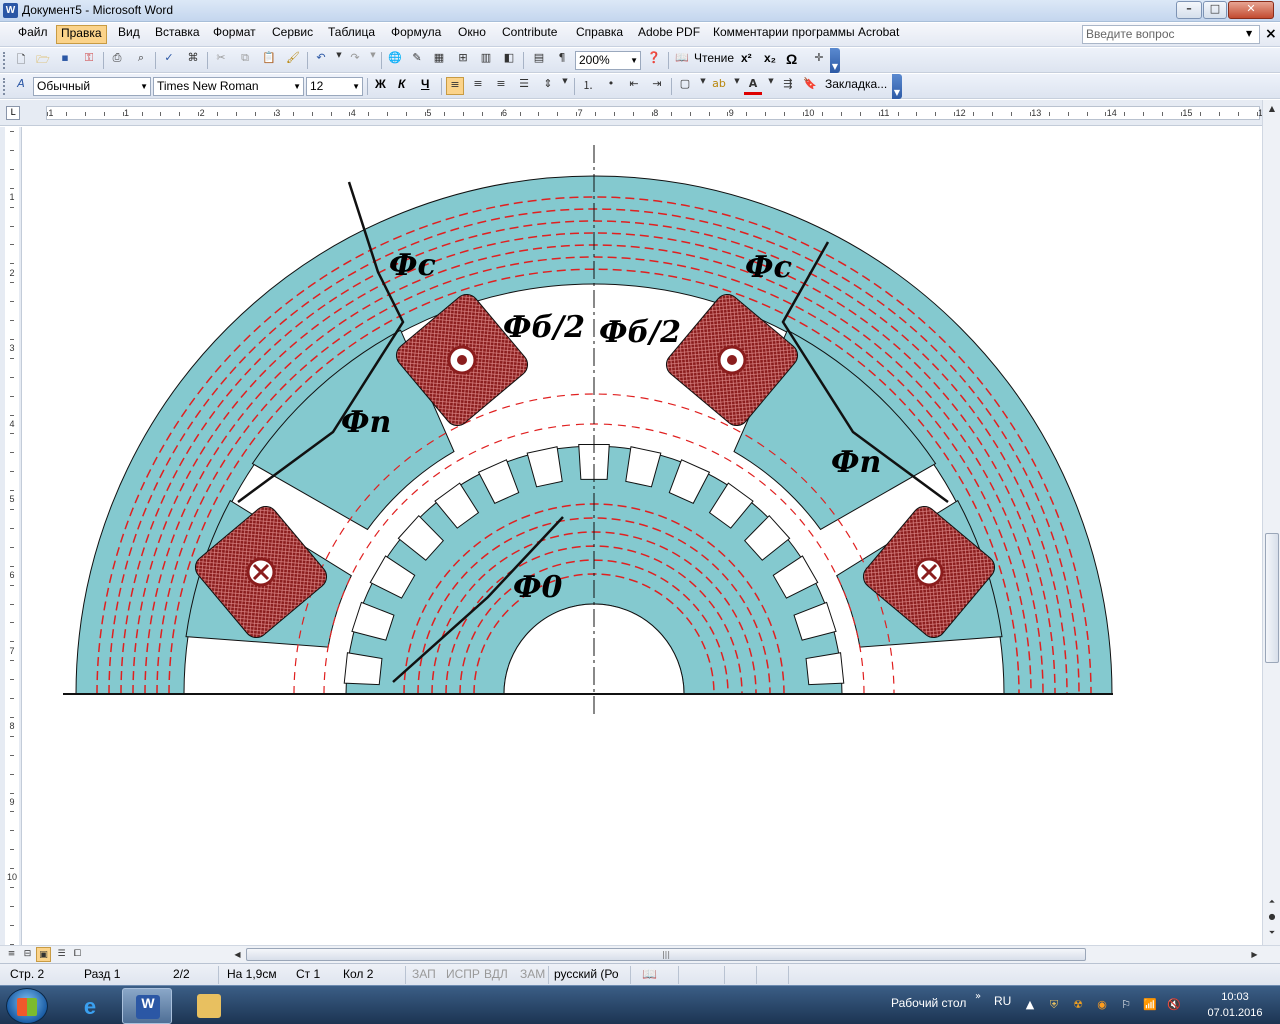 Image resolution: width=1280 pixels, height=1024 pixels. I want to click on spelling-icon: ✓, so click(169, 60).